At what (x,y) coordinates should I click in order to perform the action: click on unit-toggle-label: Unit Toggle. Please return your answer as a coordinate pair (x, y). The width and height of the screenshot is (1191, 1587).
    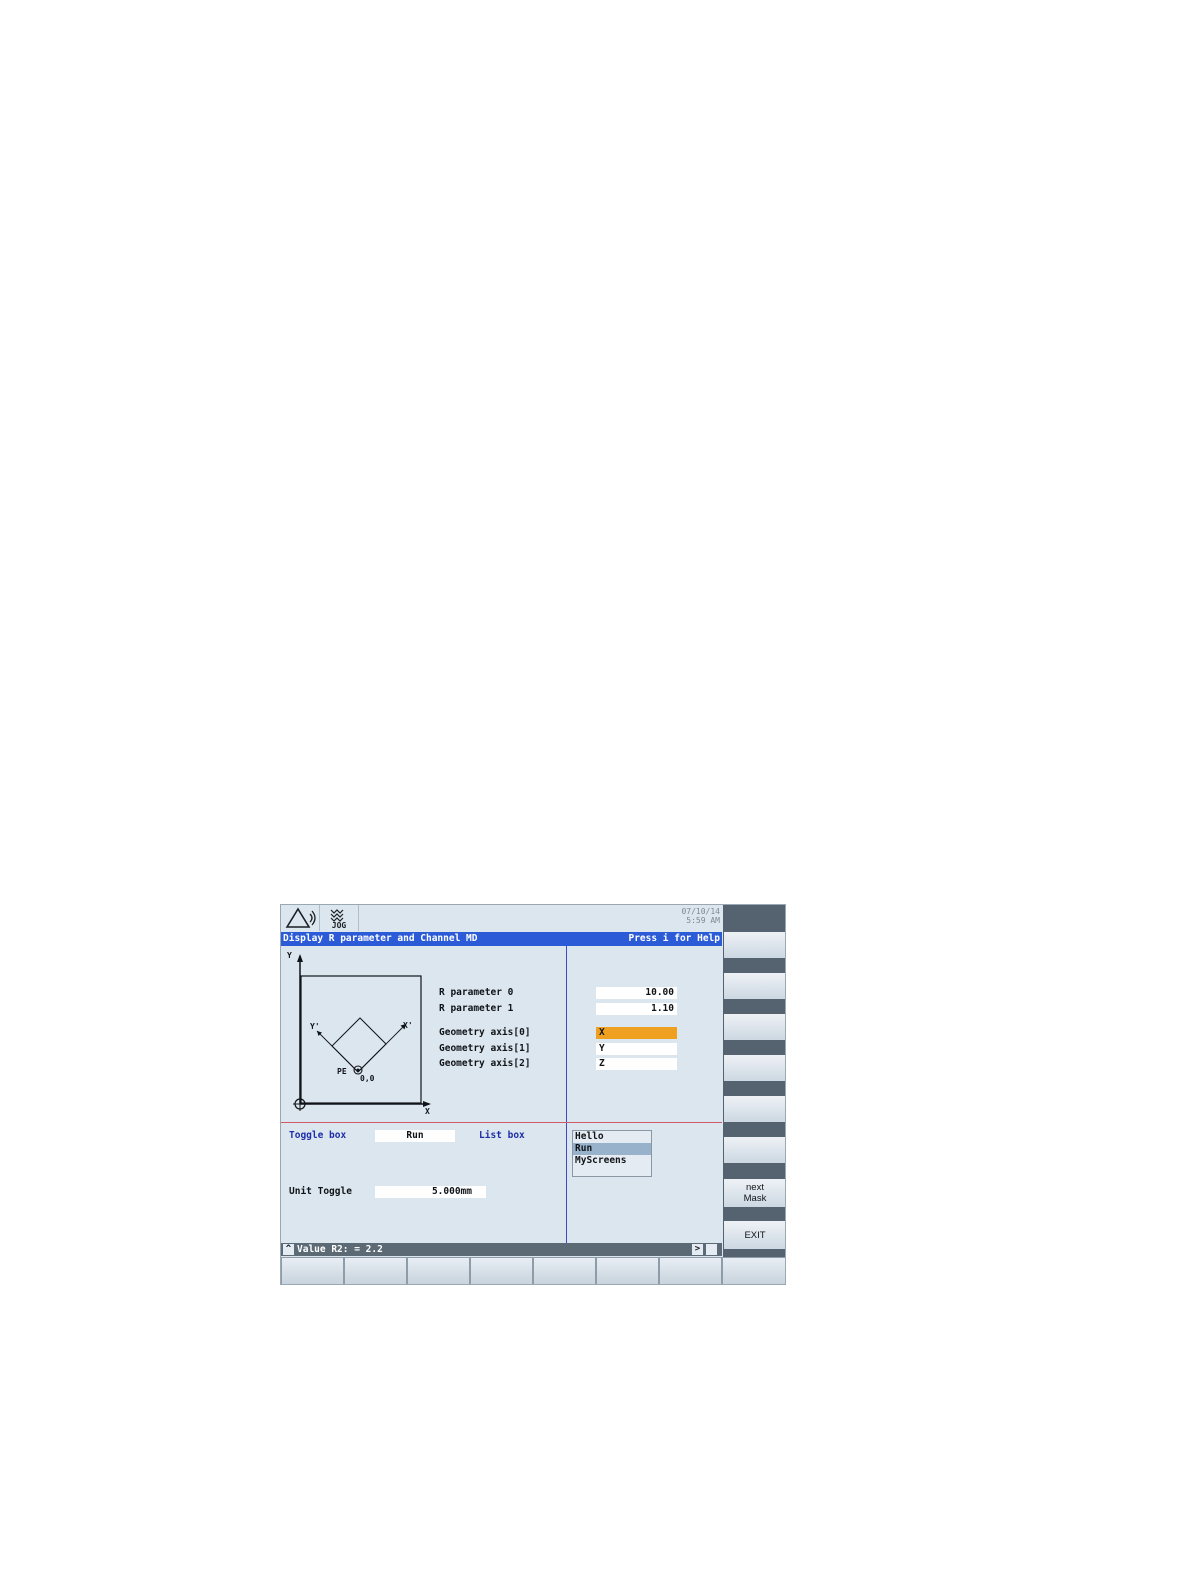
    Looking at the image, I should click on (320, 1191).